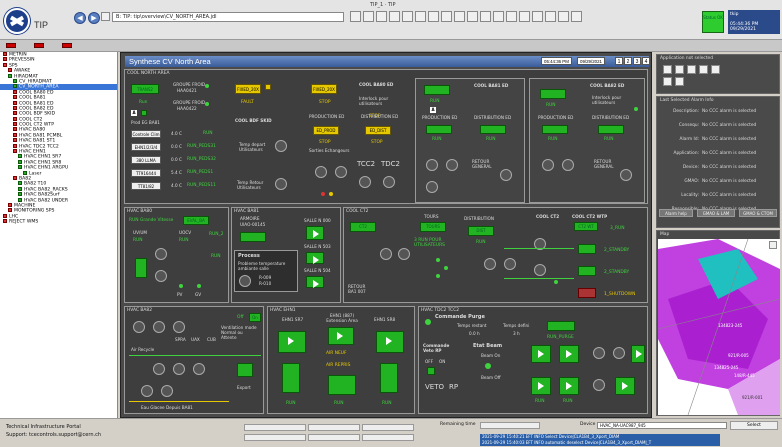 This screenshot has width=782, height=447. Describe the element at coordinates (586, 226) in the screenshot. I see `wtp-button: CT2 WT` at that location.